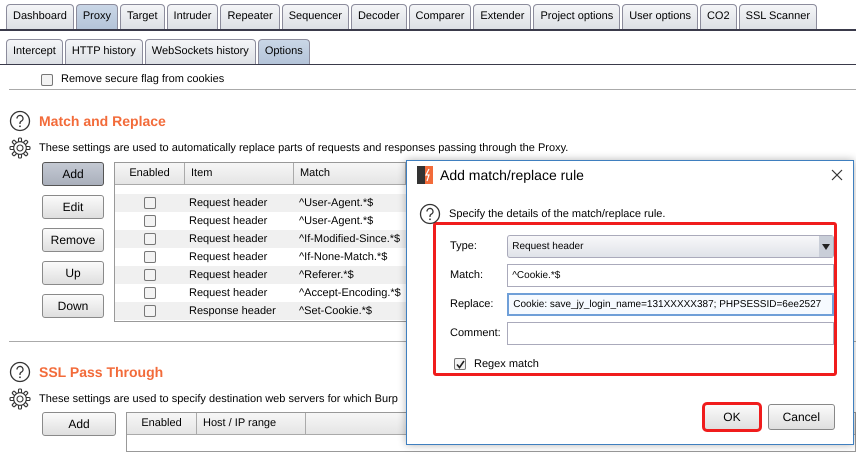 The width and height of the screenshot is (856, 457). I want to click on table-cell-text: ^If-None-Match.*$, so click(343, 257).